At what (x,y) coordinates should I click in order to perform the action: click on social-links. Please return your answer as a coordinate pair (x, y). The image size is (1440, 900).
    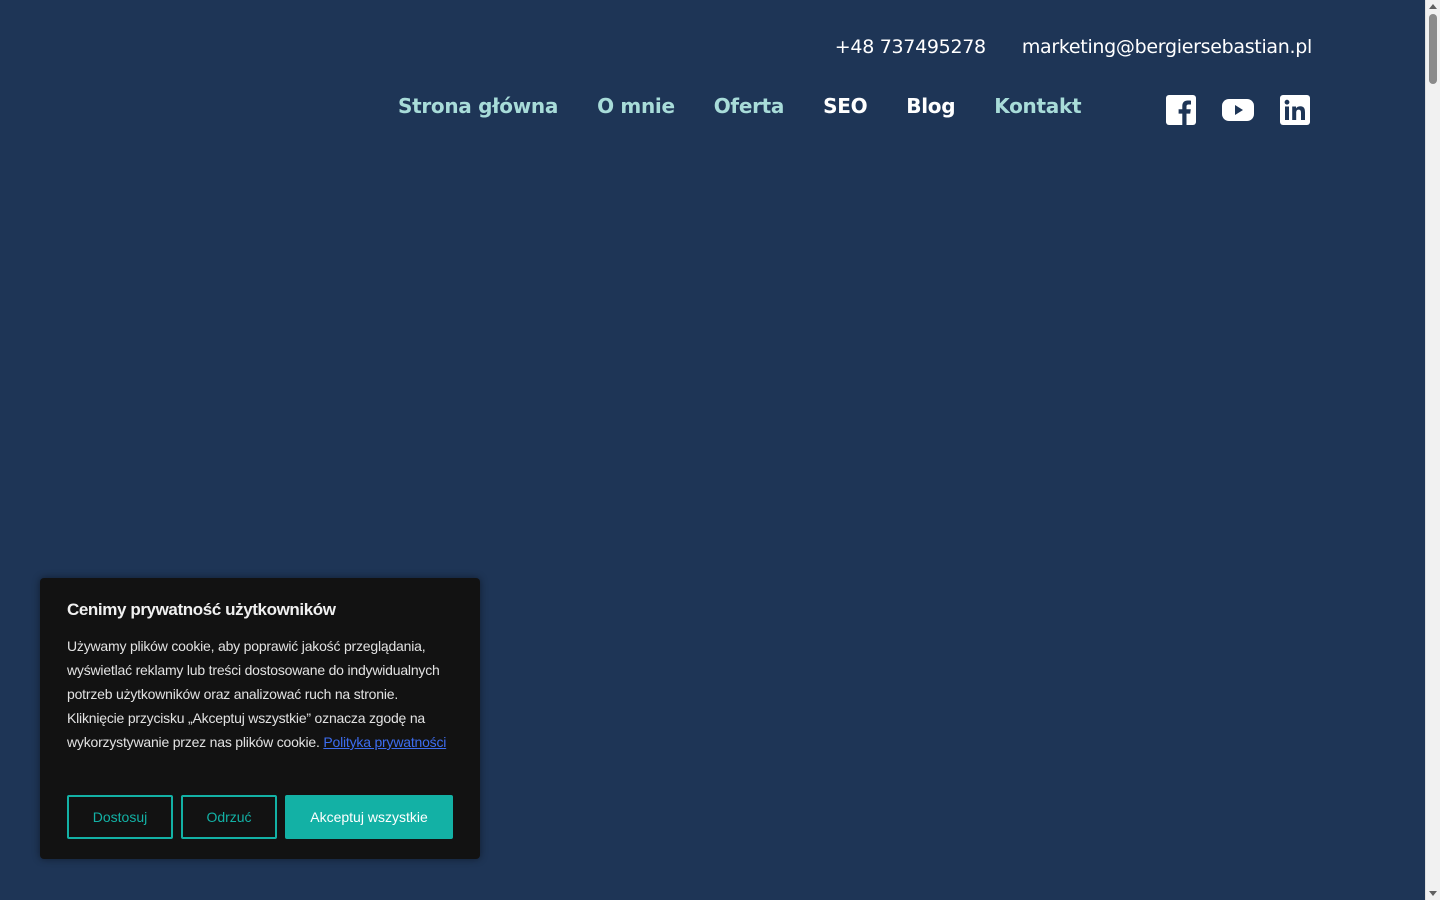
    Looking at the image, I should click on (1238, 110).